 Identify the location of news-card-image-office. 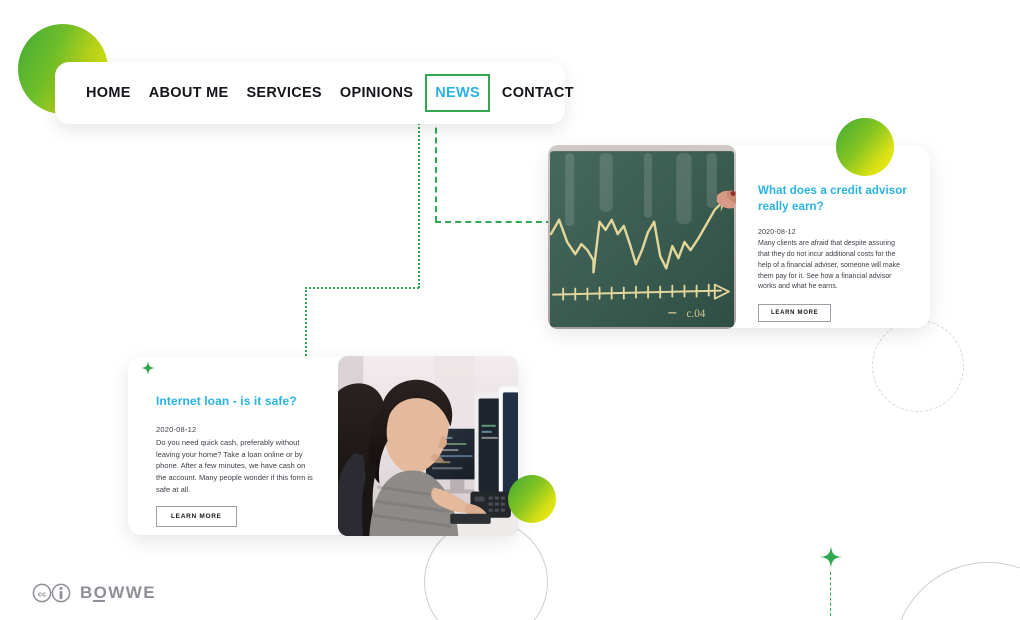
(428, 446).